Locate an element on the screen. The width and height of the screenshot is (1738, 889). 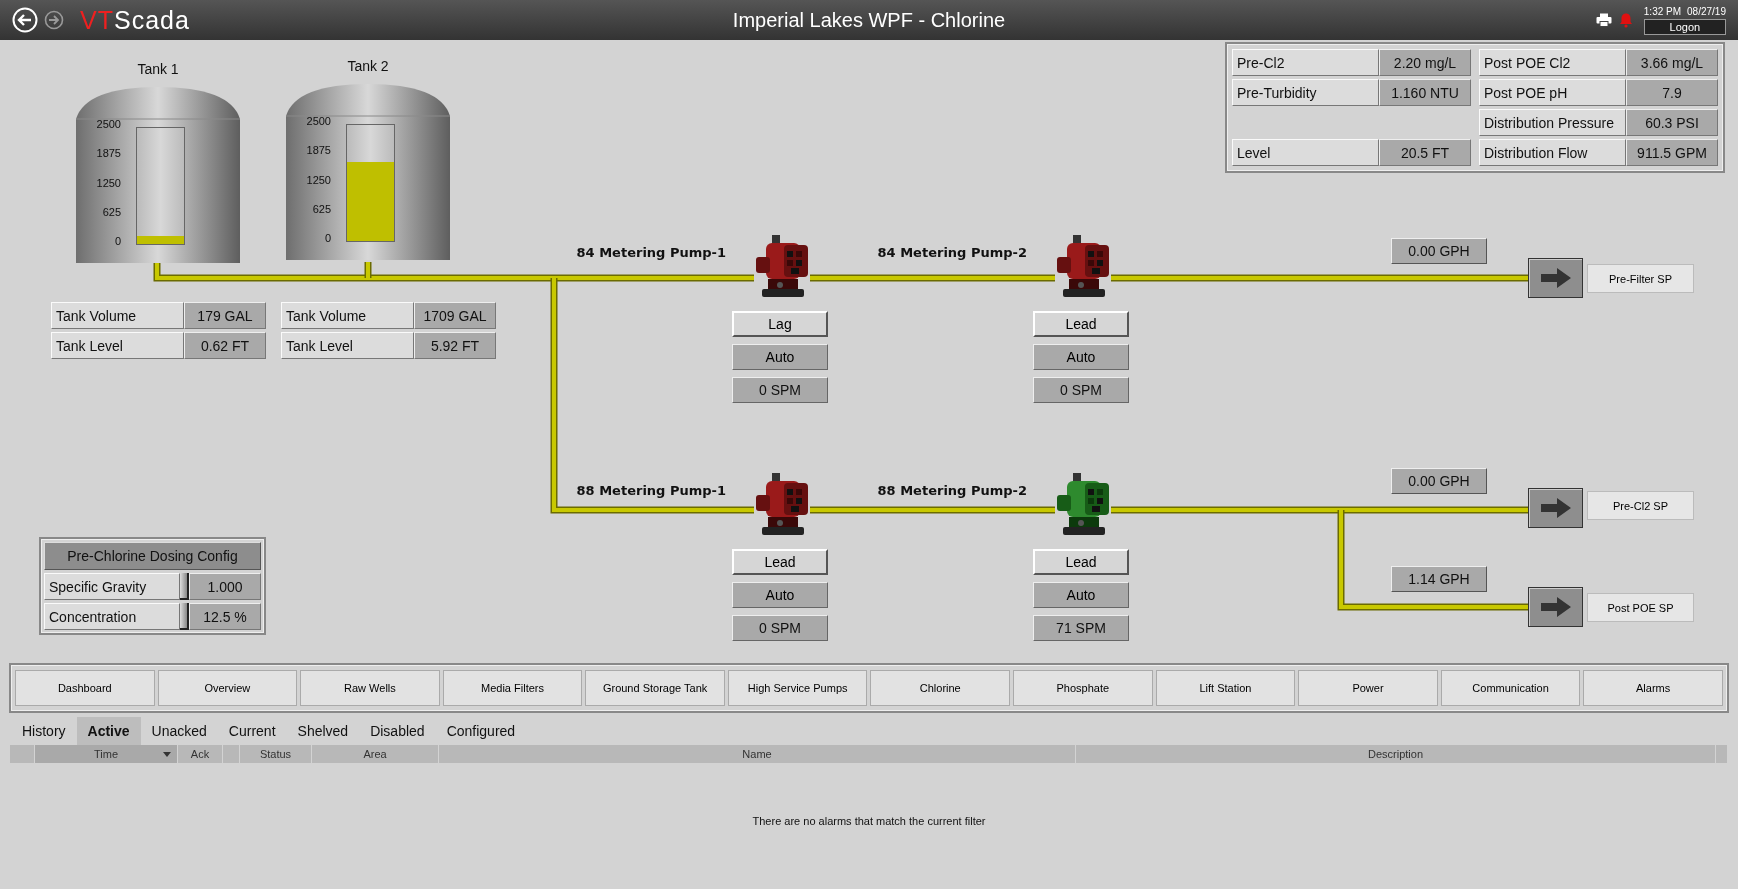
value-display: 60.3 PSI is located at coordinates (1672, 122).